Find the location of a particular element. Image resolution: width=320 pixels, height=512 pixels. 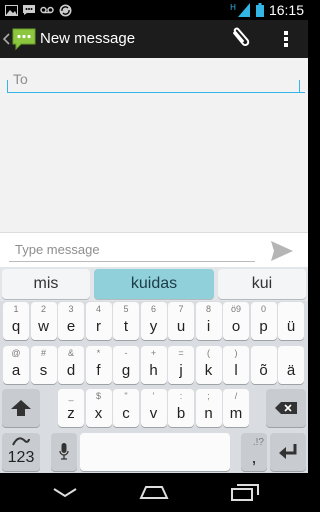

key-alt-label: : is located at coordinates (181, 396).